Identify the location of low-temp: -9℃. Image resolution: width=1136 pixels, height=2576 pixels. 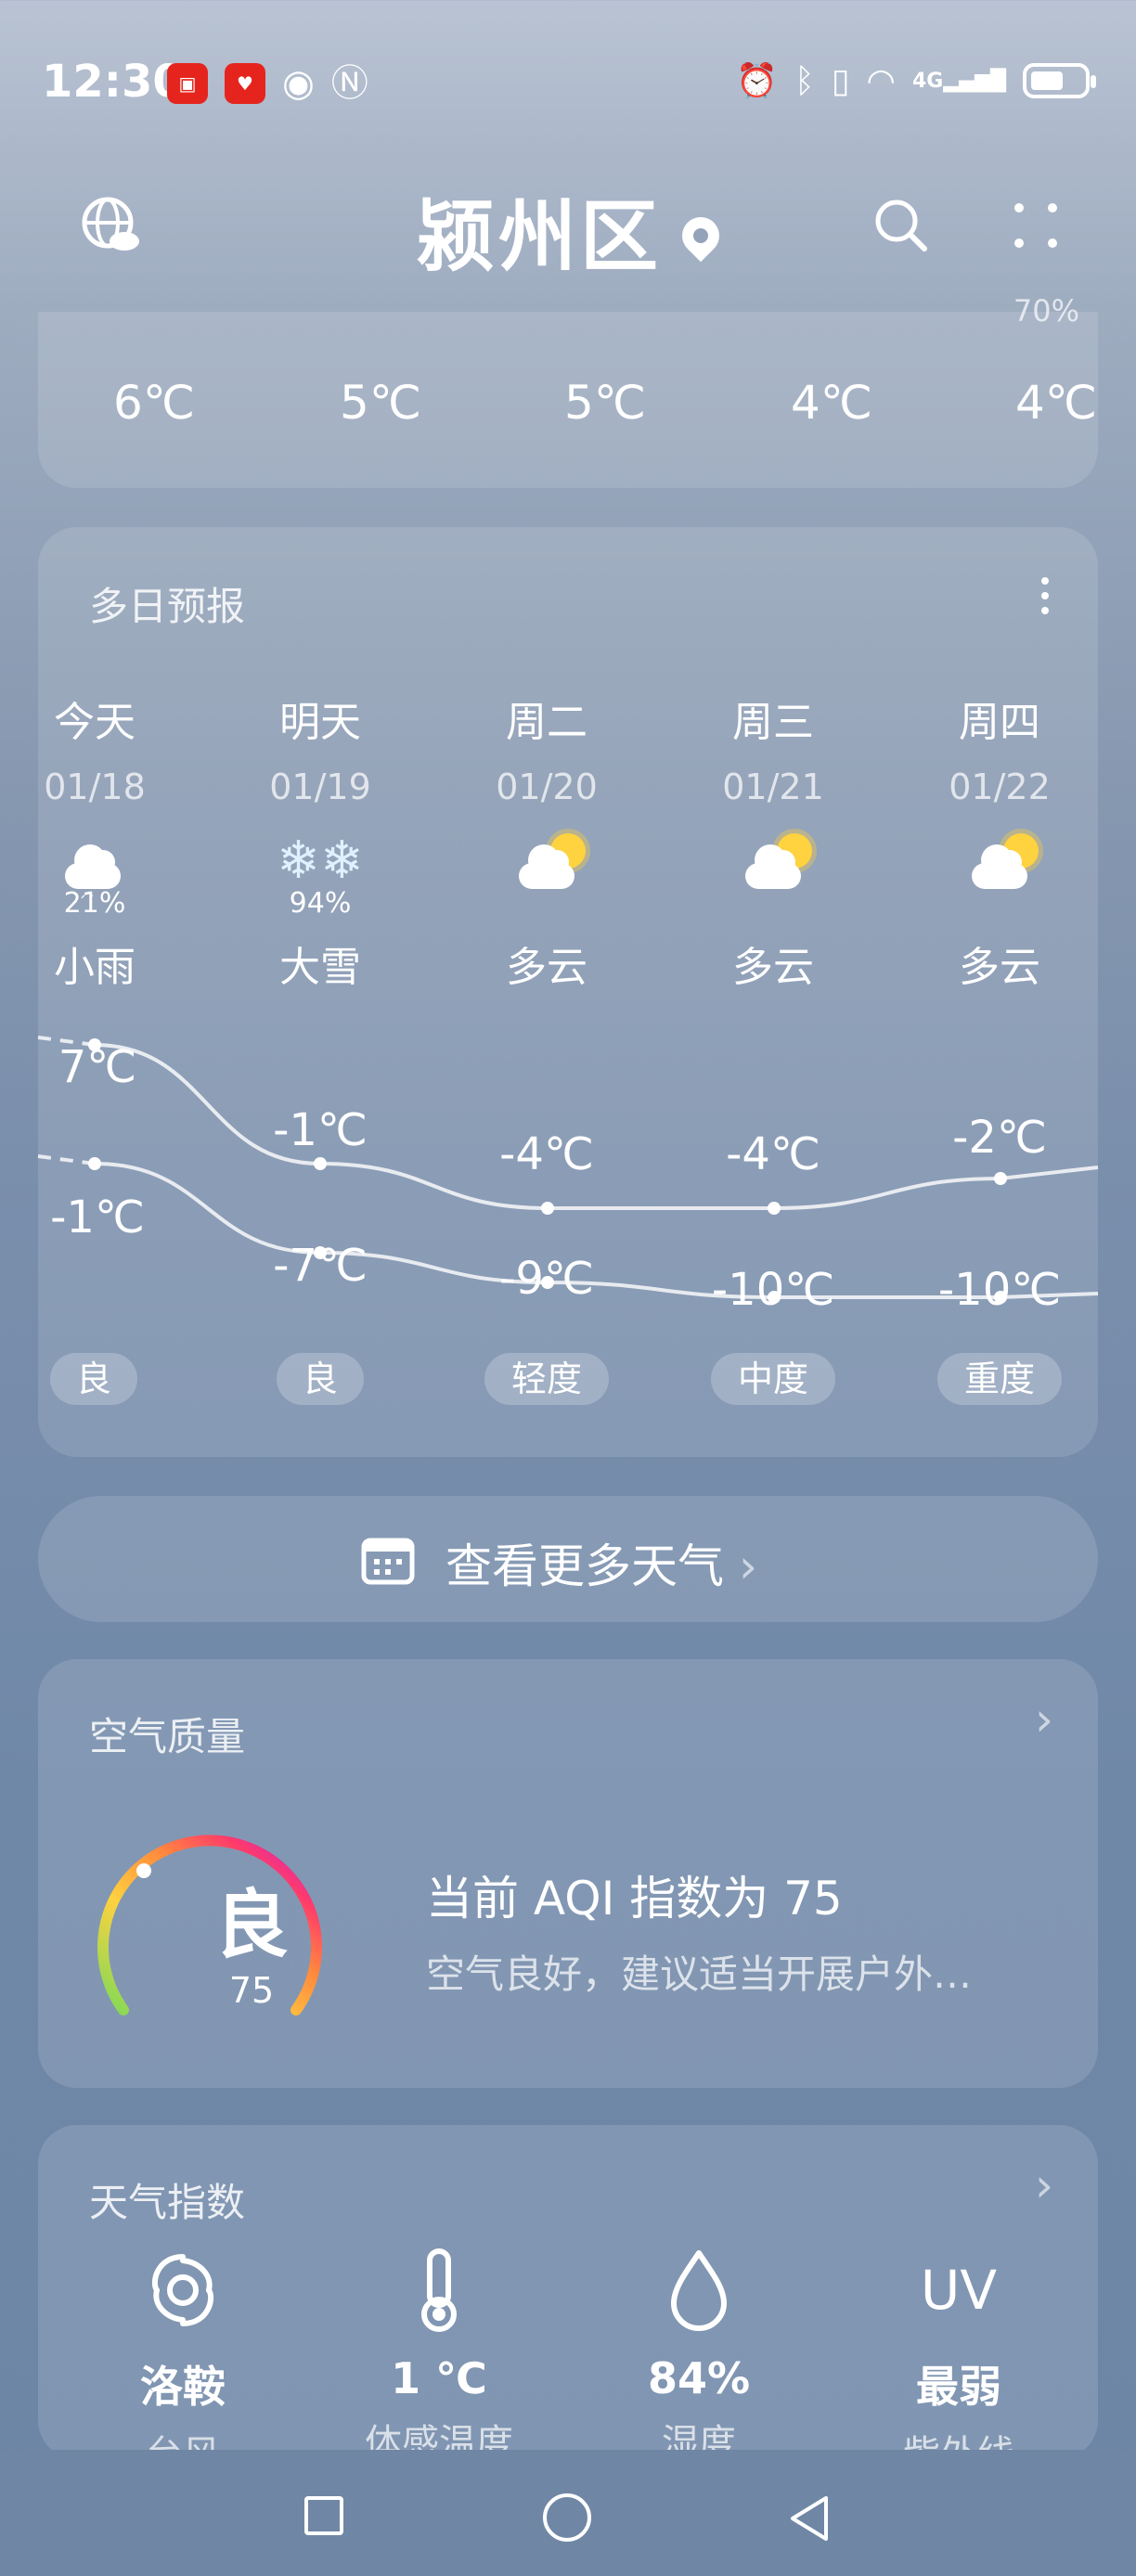
(546, 1279).